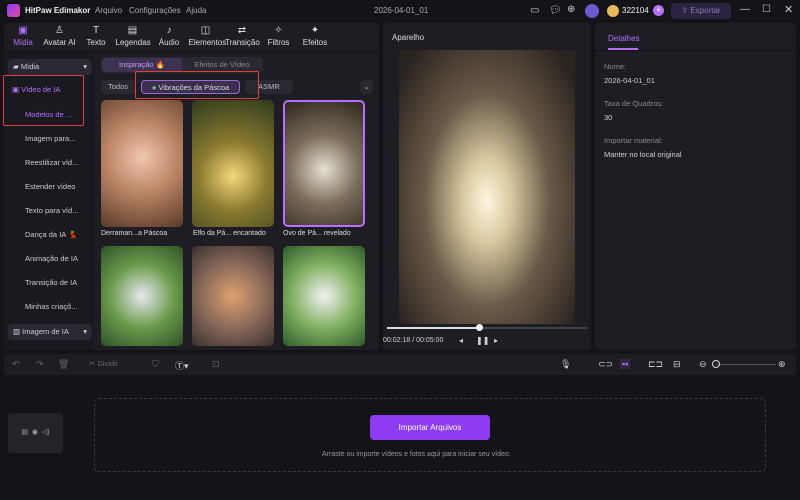 The height and width of the screenshot is (500, 800). Describe the element at coordinates (108, 10) in the screenshot. I see `menu-arquivo: Arquivo` at that location.